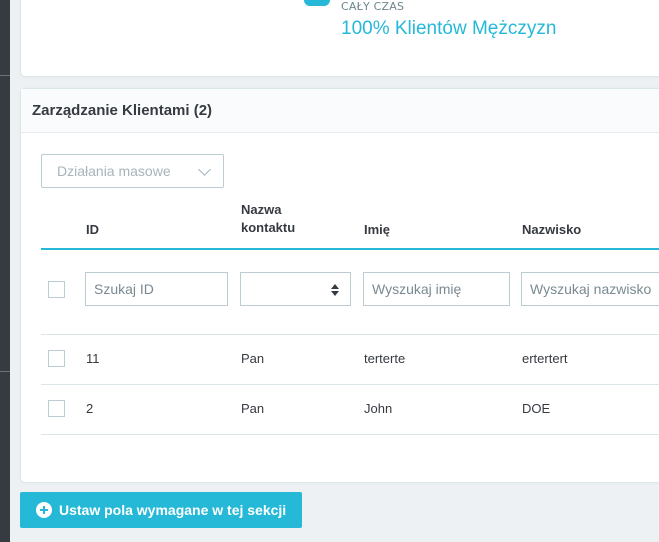 Image resolution: width=659 pixels, height=542 pixels. Describe the element at coordinates (385, 358) in the screenshot. I see `cell-first-name: terterte` at that location.